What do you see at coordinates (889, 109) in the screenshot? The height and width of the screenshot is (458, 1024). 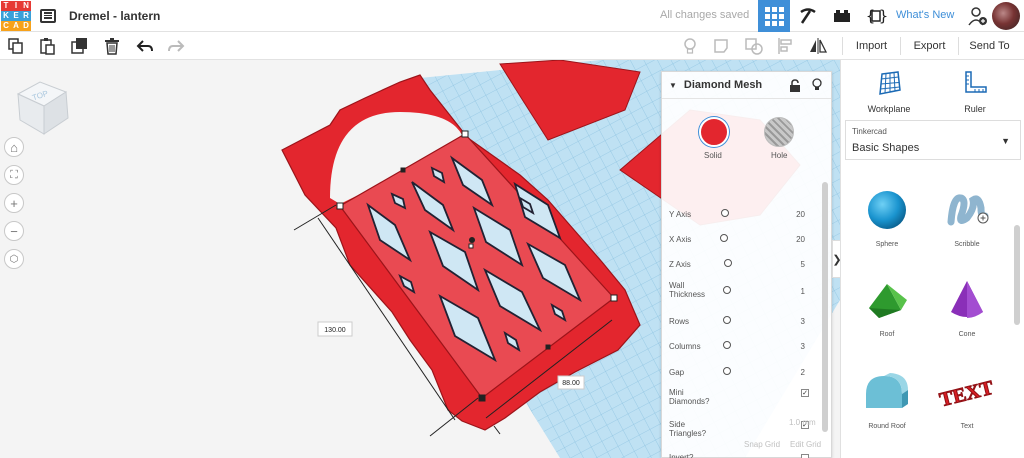 I see `workplane-label: Workplane` at bounding box center [889, 109].